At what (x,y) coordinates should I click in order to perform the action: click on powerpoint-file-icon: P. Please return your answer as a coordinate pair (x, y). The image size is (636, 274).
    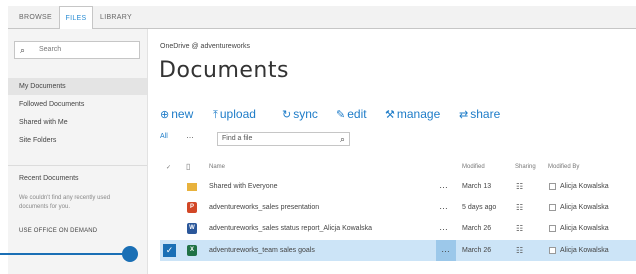
    Looking at the image, I should click on (192, 207).